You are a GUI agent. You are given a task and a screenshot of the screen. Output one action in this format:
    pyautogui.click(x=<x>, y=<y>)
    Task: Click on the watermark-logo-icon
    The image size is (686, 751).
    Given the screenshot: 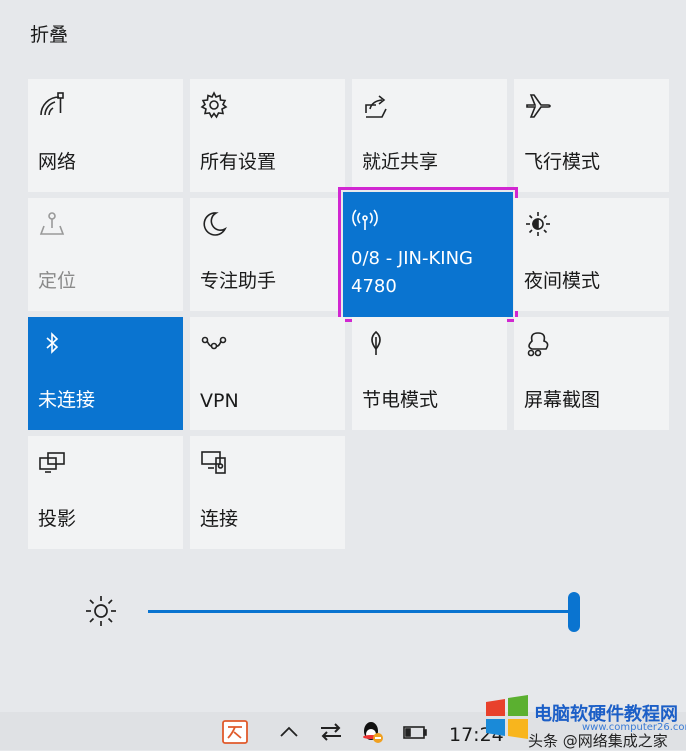 What is the action you would take?
    pyautogui.click(x=507, y=717)
    